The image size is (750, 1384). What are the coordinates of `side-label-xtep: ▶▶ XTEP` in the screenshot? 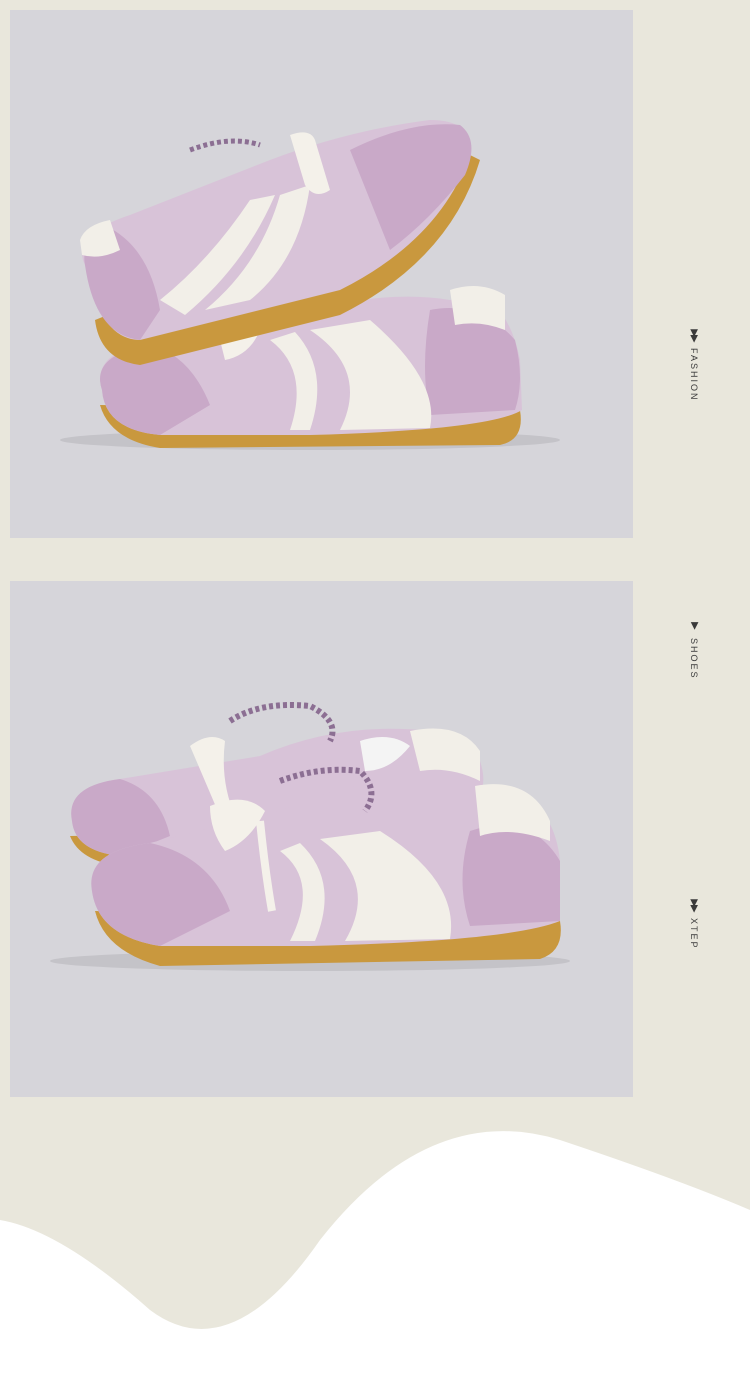 It's located at (694, 924).